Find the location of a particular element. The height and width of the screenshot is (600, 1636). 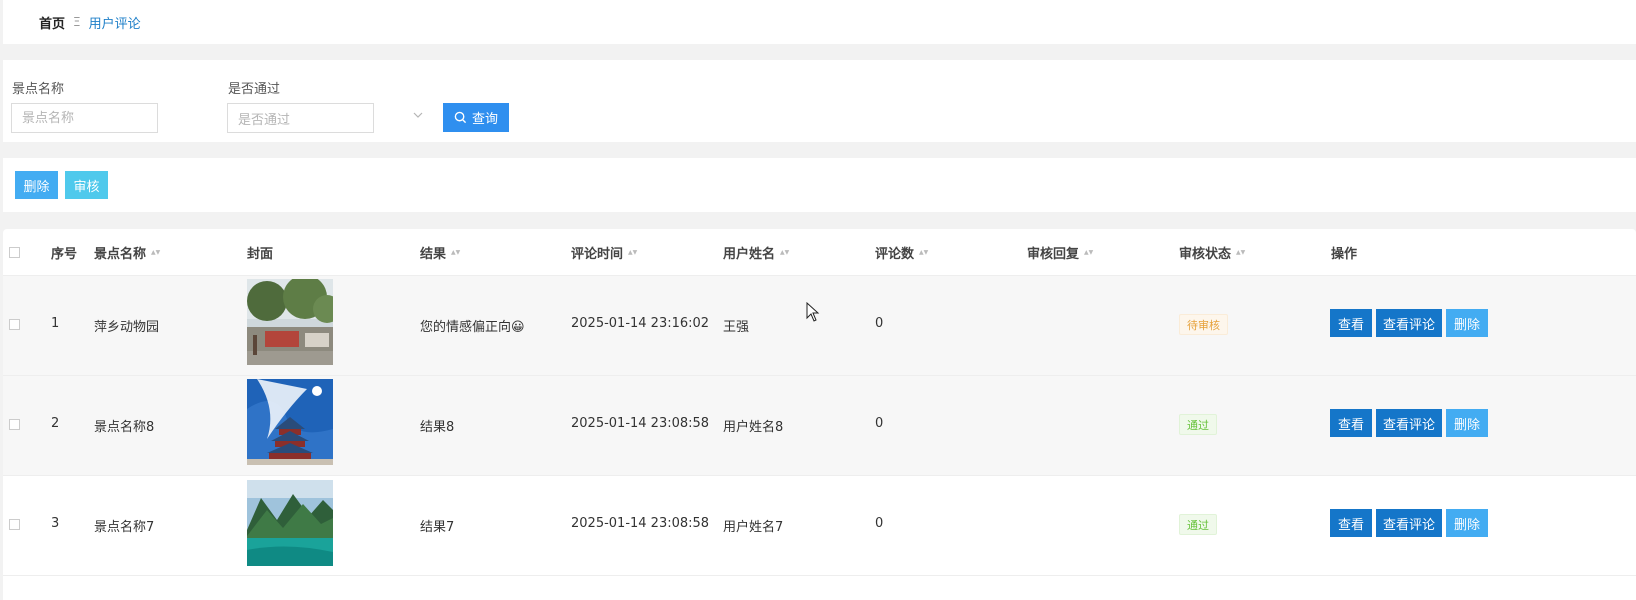

row-index: 2 is located at coordinates (55, 423).